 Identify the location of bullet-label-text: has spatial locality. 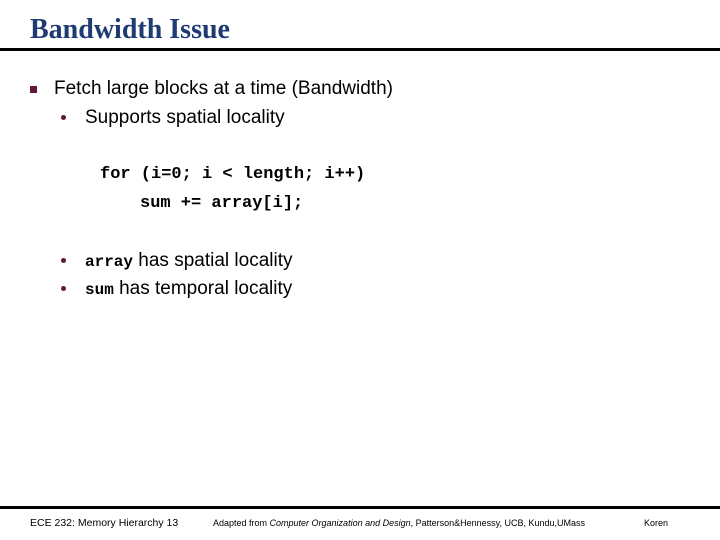
(213, 260).